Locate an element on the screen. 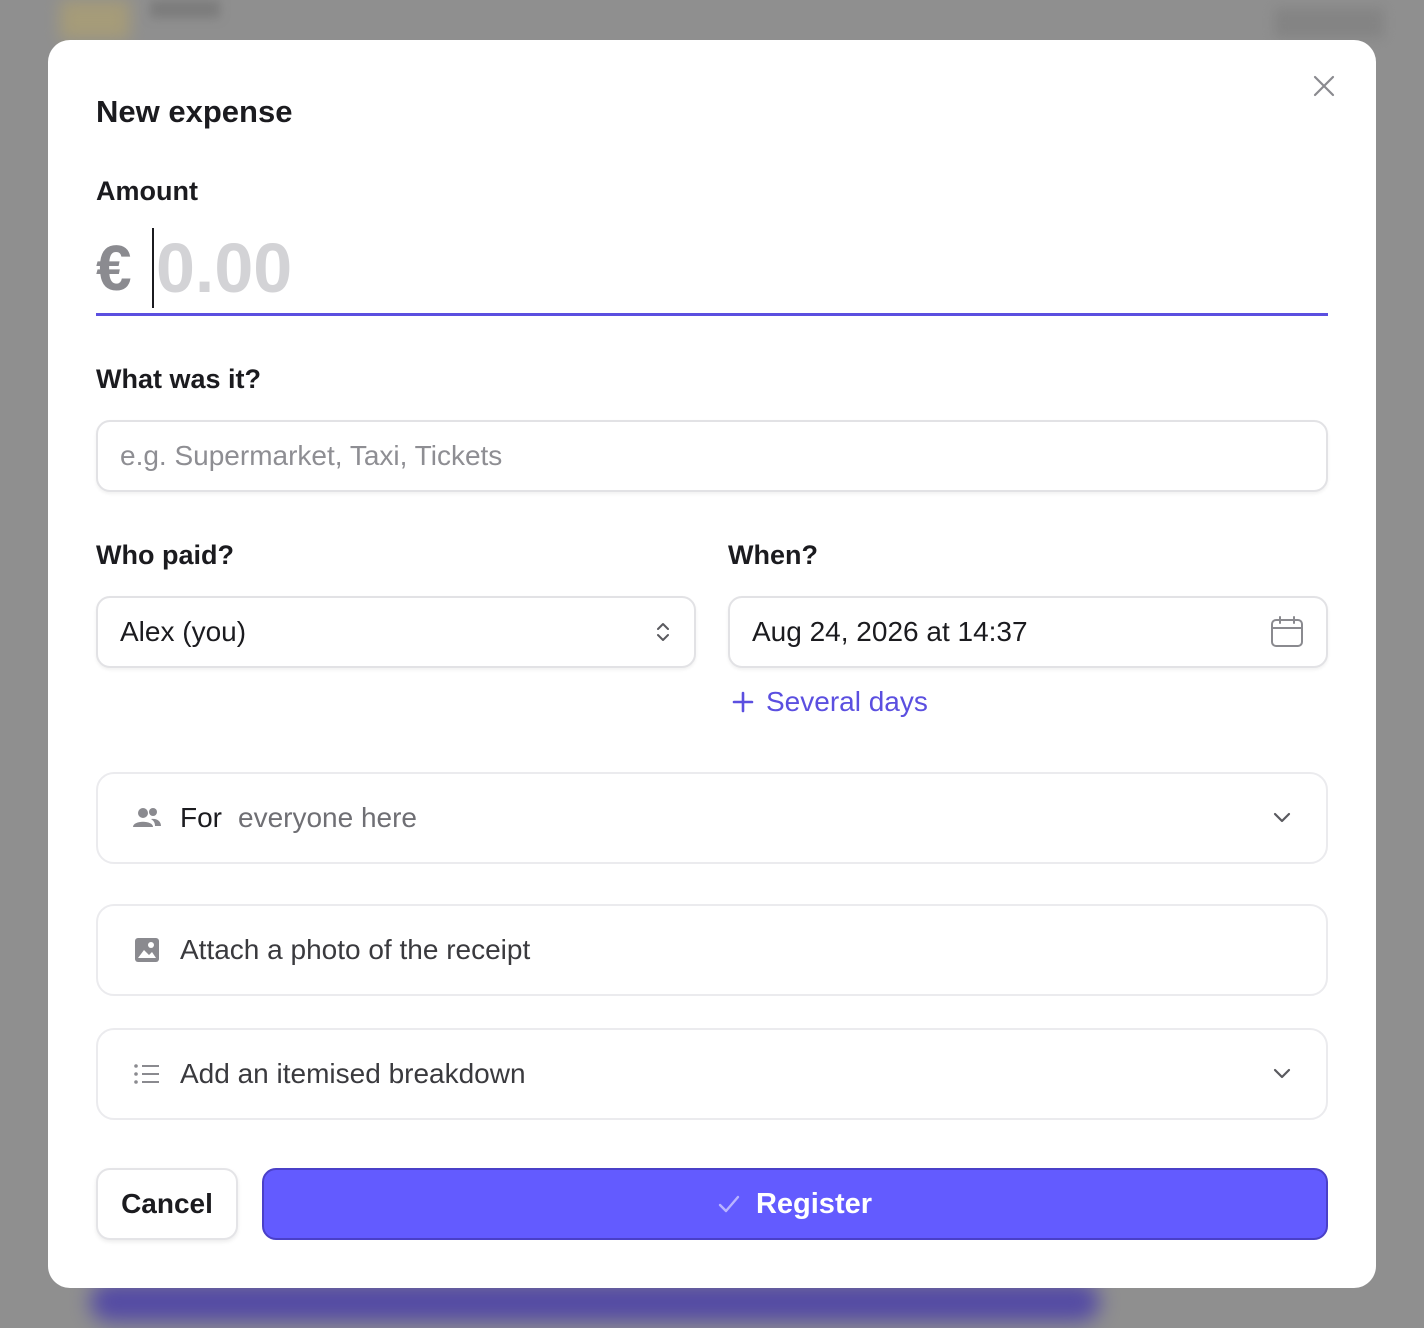 This screenshot has height=1328, width=1424. date-field: Aug 24, 2026 at 14:37 is located at coordinates (1028, 632).